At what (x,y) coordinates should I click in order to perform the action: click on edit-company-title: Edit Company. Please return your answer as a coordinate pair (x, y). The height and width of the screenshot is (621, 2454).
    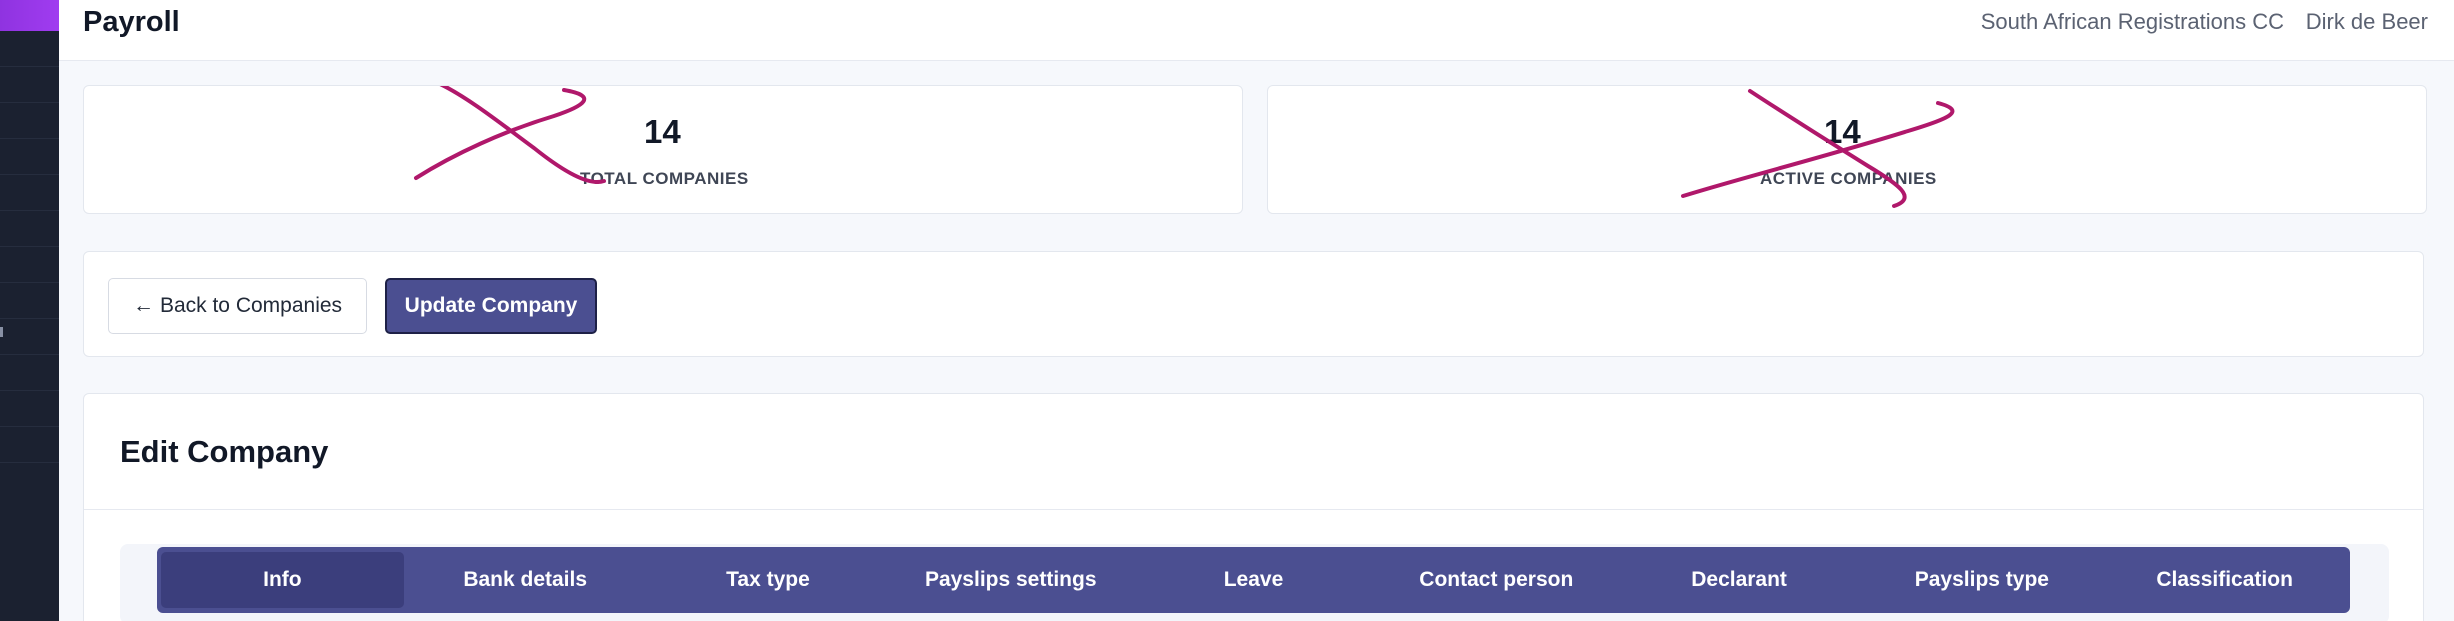
    Looking at the image, I should click on (224, 451).